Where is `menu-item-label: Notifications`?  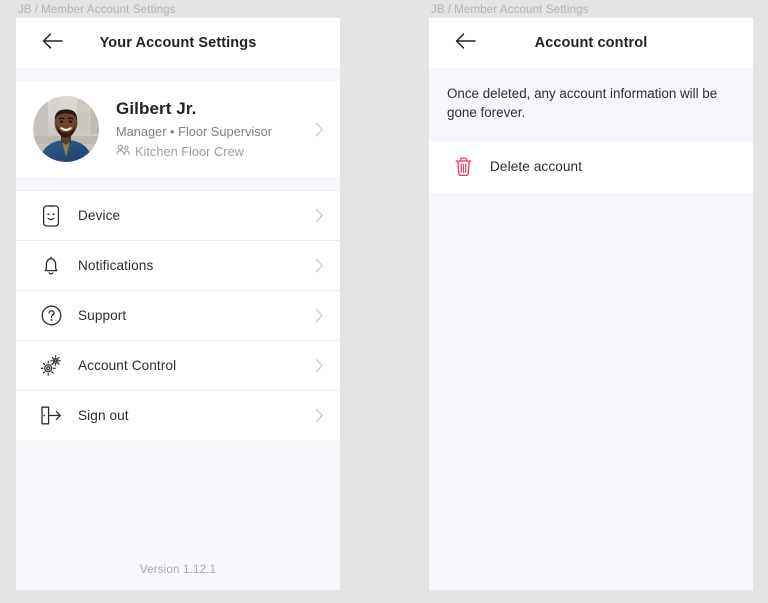
menu-item-label: Notifications is located at coordinates (116, 265).